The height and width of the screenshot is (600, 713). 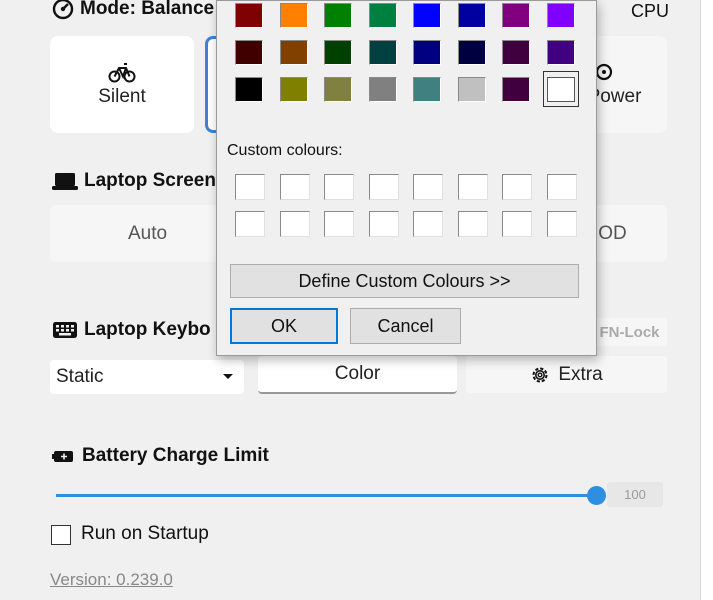 I want to click on define-custom-colours-button: Define Custom Colours >>, so click(x=404, y=281).